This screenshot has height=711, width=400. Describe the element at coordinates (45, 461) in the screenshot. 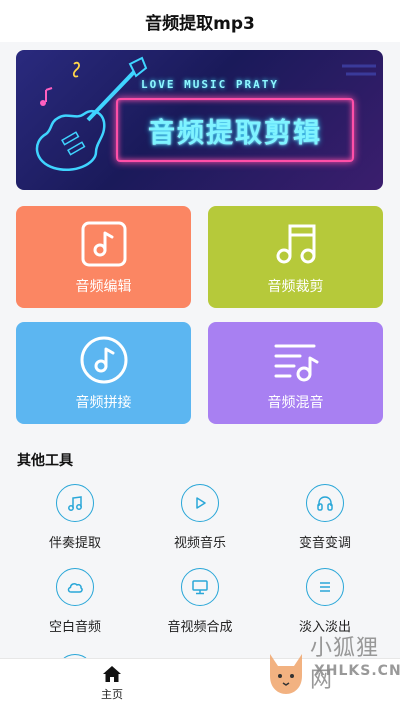

I see `other-tools-heading: 其他工具` at that location.